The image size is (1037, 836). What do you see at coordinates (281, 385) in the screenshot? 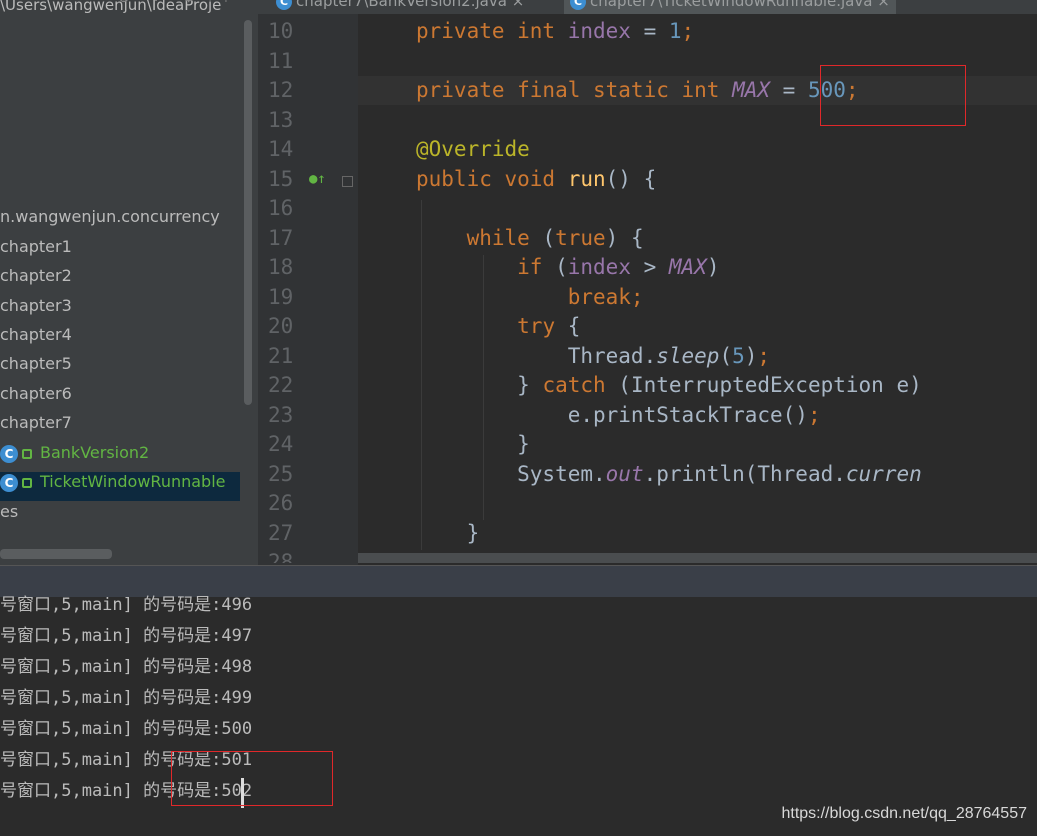
I see `line-number: 22` at bounding box center [281, 385].